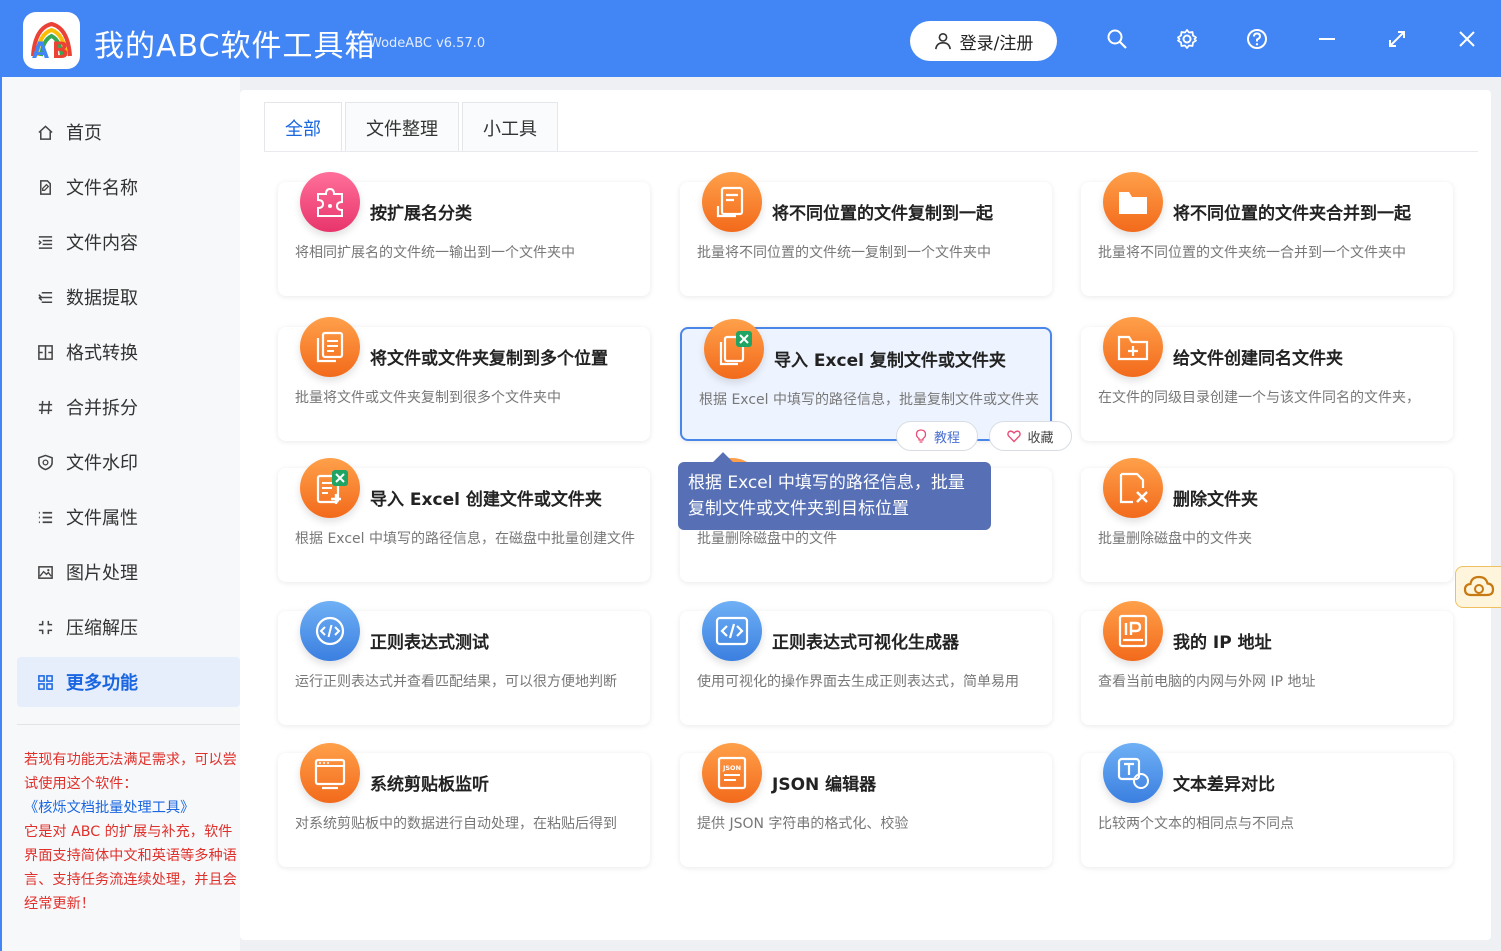  What do you see at coordinates (1467, 39) in the screenshot?
I see `close-icon` at bounding box center [1467, 39].